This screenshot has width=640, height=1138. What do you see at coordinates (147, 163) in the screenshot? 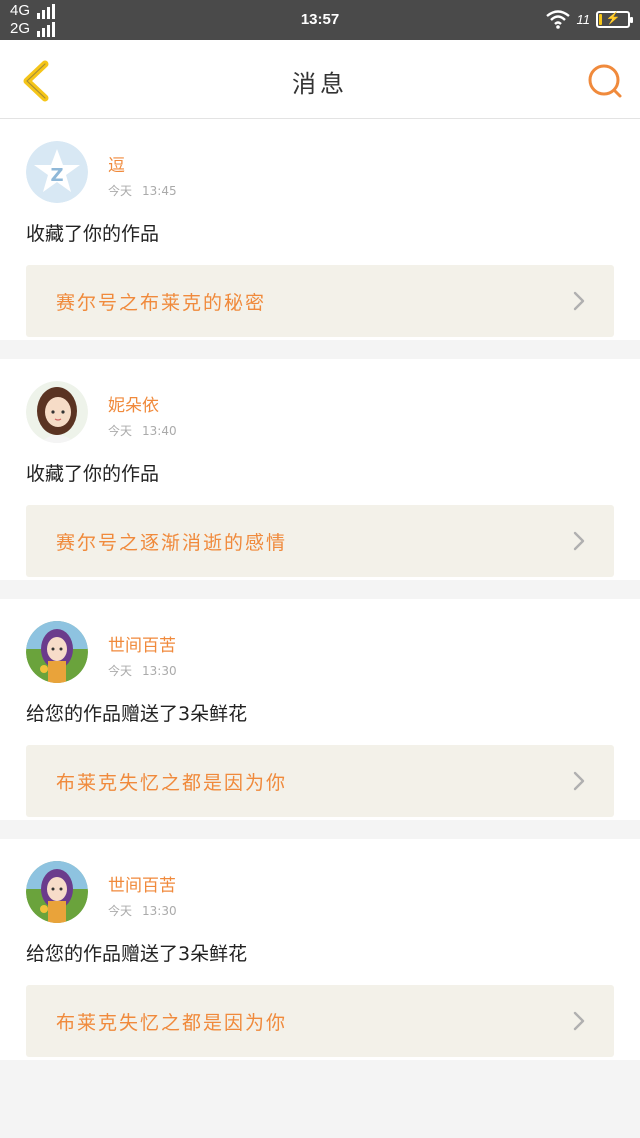
I see `user-name: 逗` at bounding box center [147, 163].